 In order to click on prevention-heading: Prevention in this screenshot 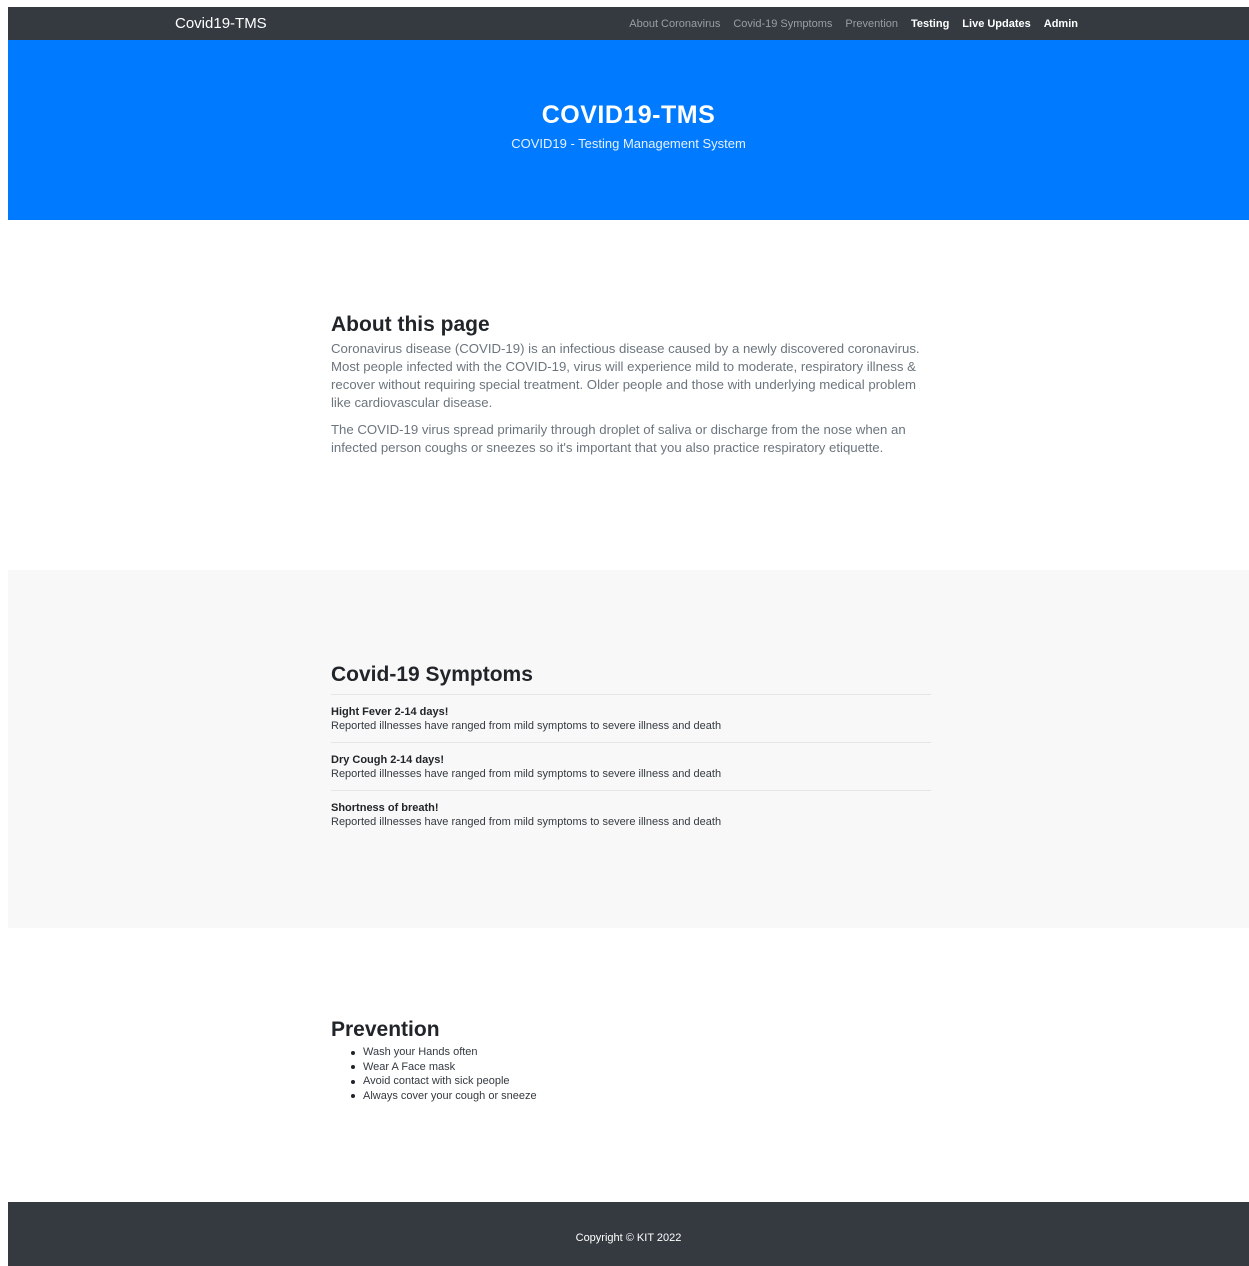, I will do `click(385, 1029)`.